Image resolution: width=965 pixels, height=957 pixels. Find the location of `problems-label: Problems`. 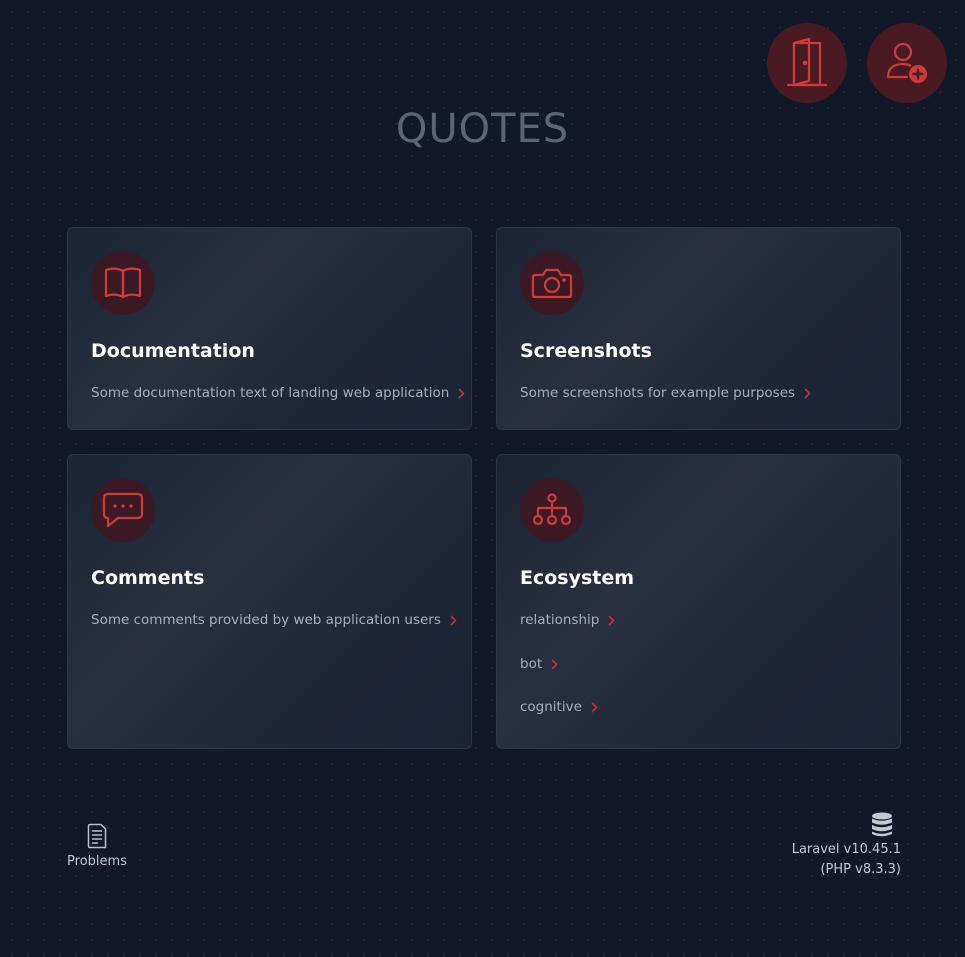

problems-label: Problems is located at coordinates (97, 861).